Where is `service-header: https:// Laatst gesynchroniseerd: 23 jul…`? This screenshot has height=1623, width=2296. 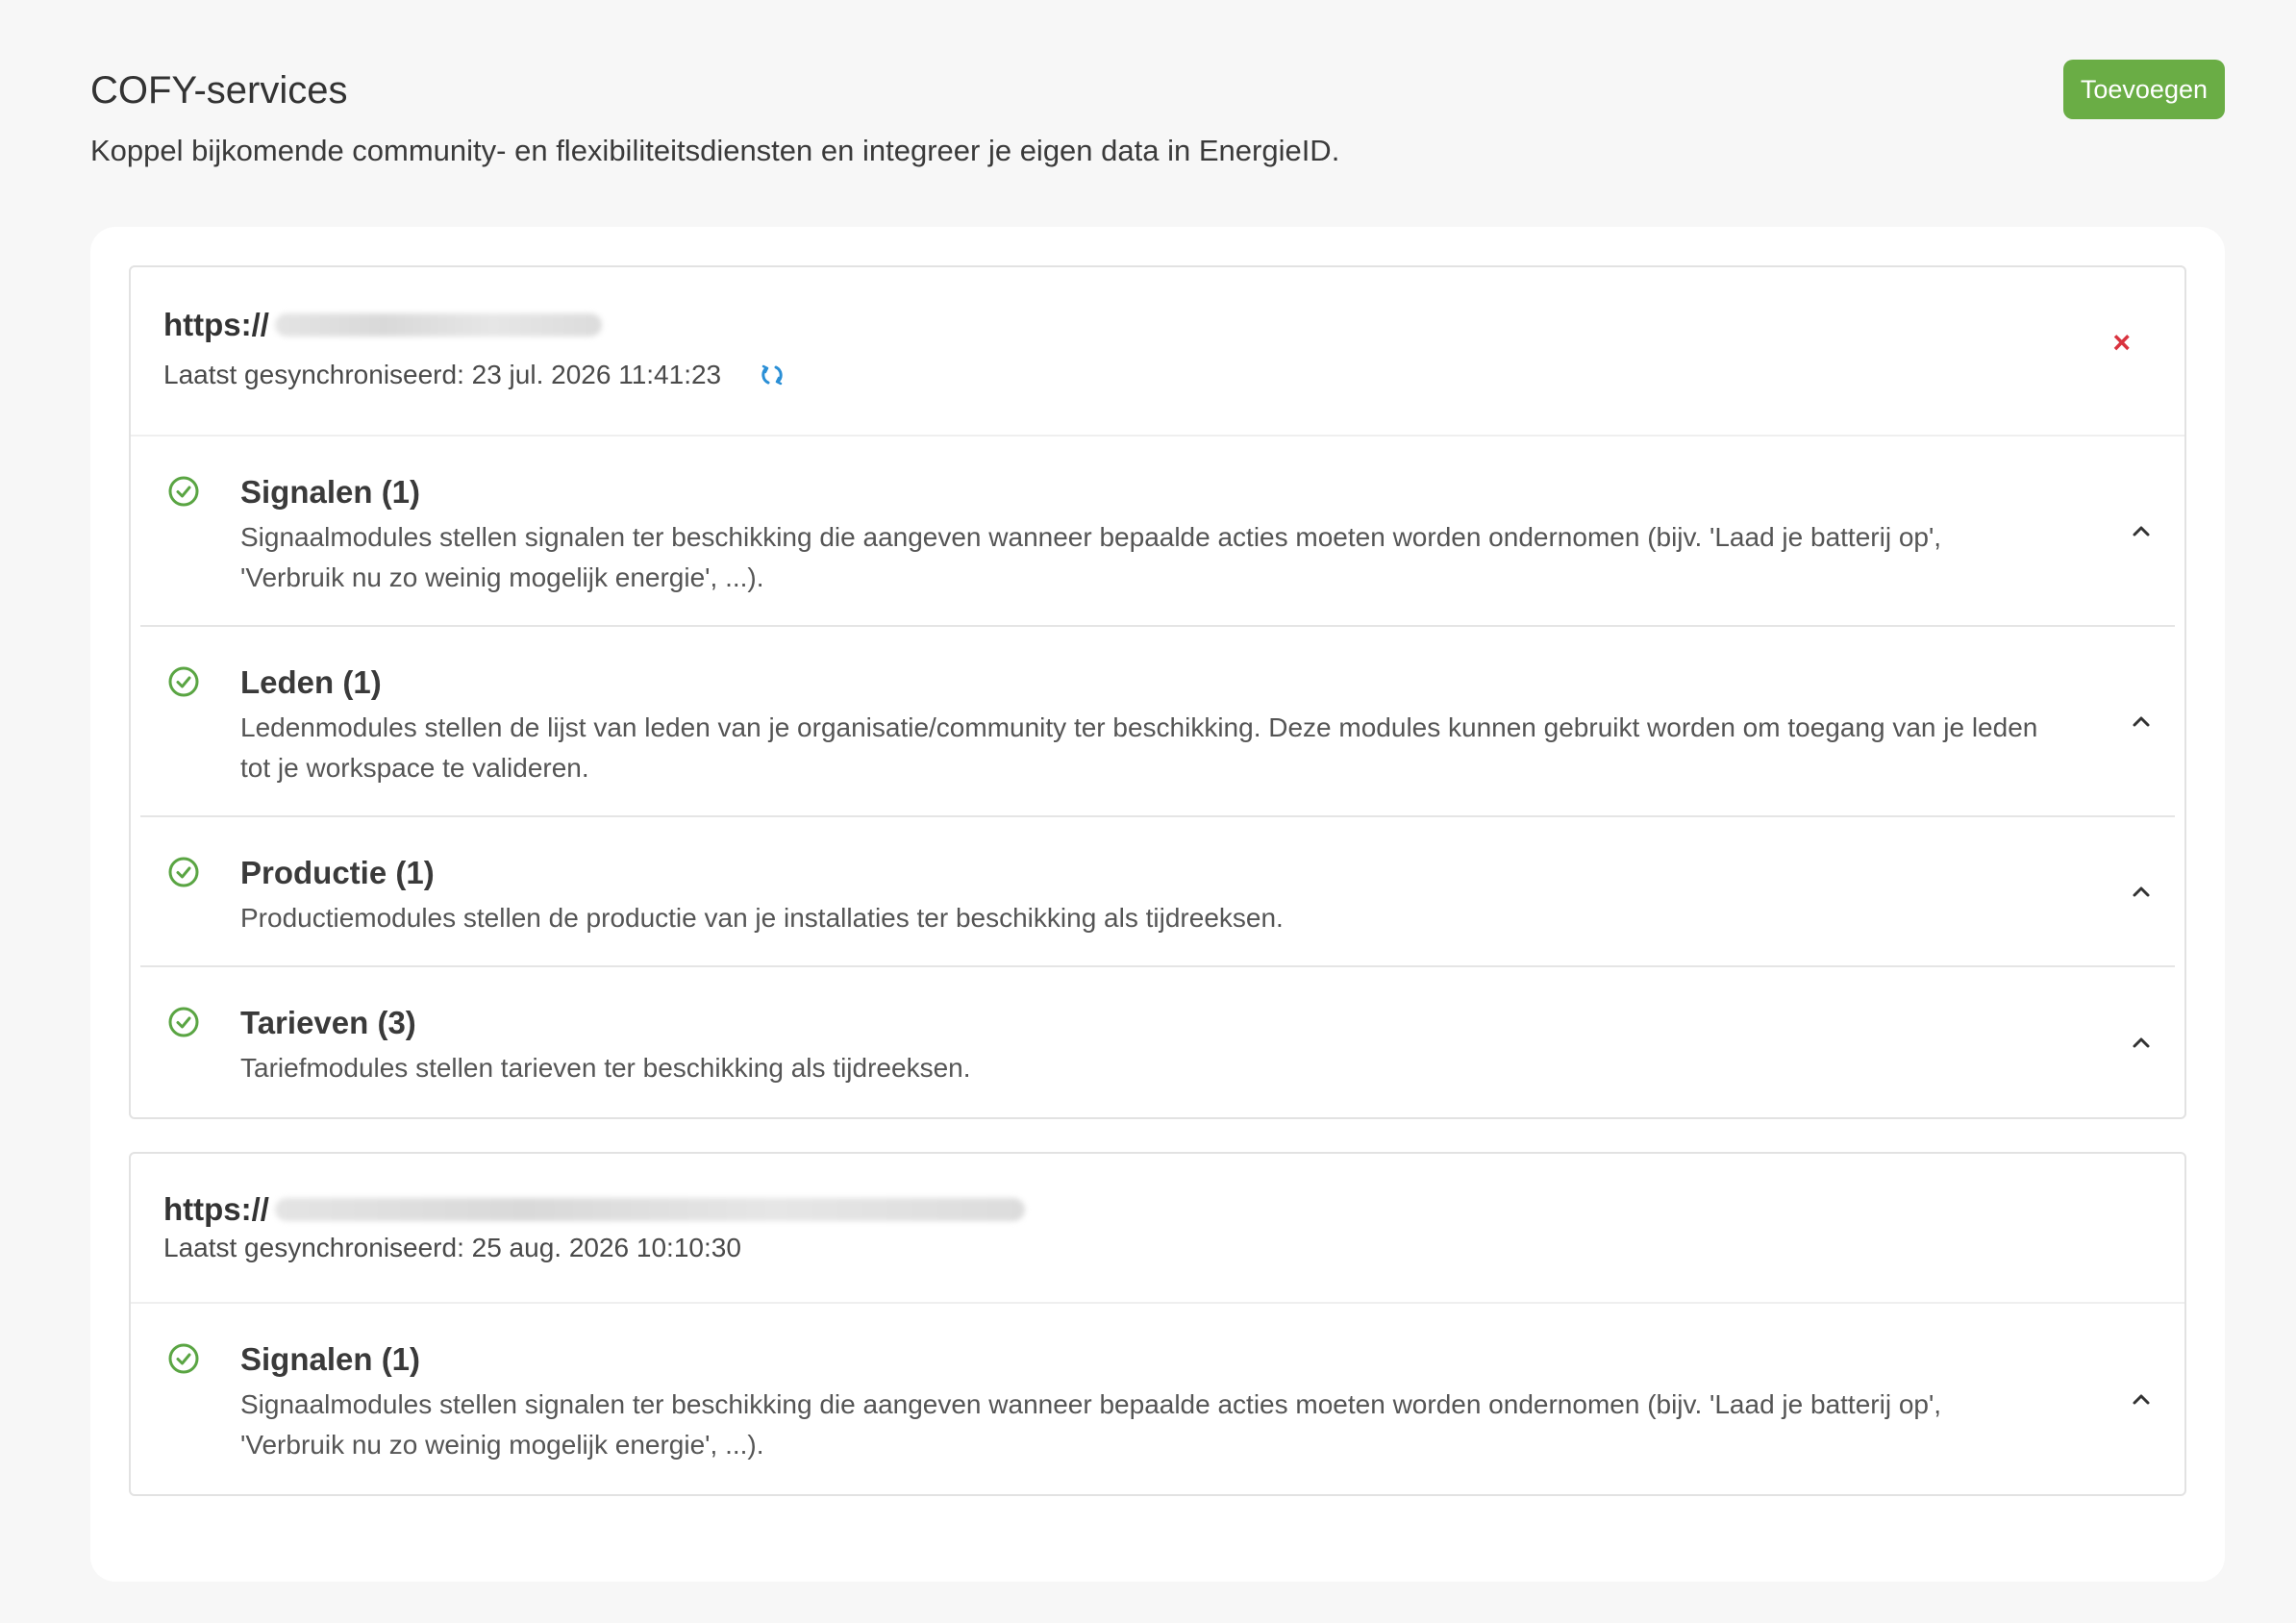 service-header: https:// Laatst gesynchroniseerd: 23 jul… is located at coordinates (1157, 352).